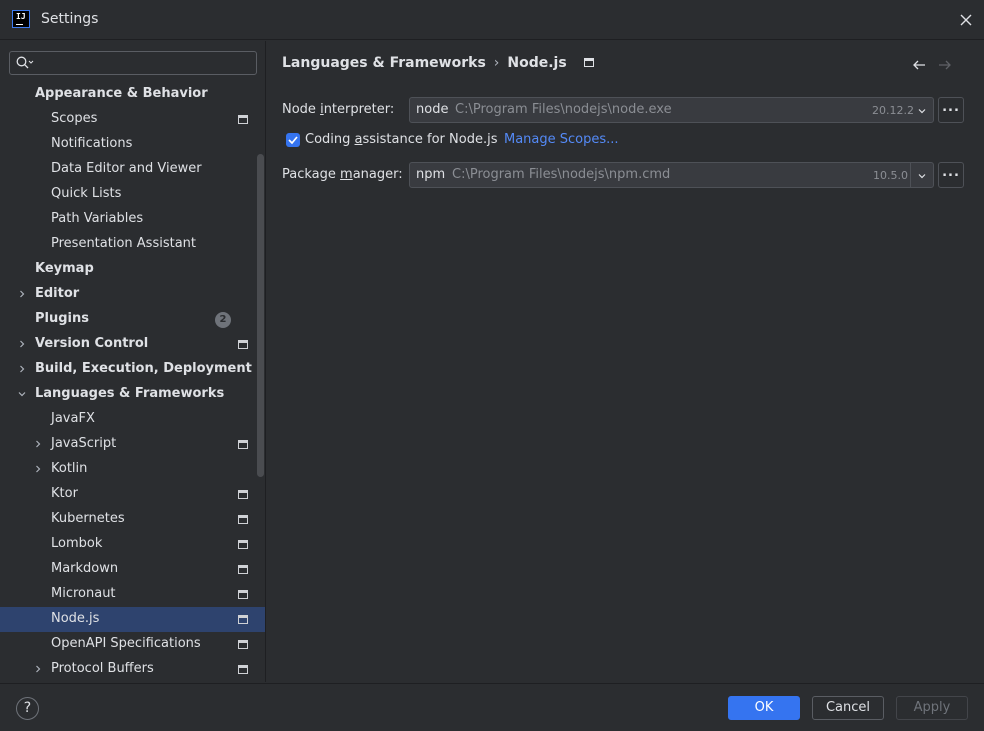 The image size is (984, 731). Describe the element at coordinates (893, 110) in the screenshot. I see `interpreter-version: 20.12.2` at that location.